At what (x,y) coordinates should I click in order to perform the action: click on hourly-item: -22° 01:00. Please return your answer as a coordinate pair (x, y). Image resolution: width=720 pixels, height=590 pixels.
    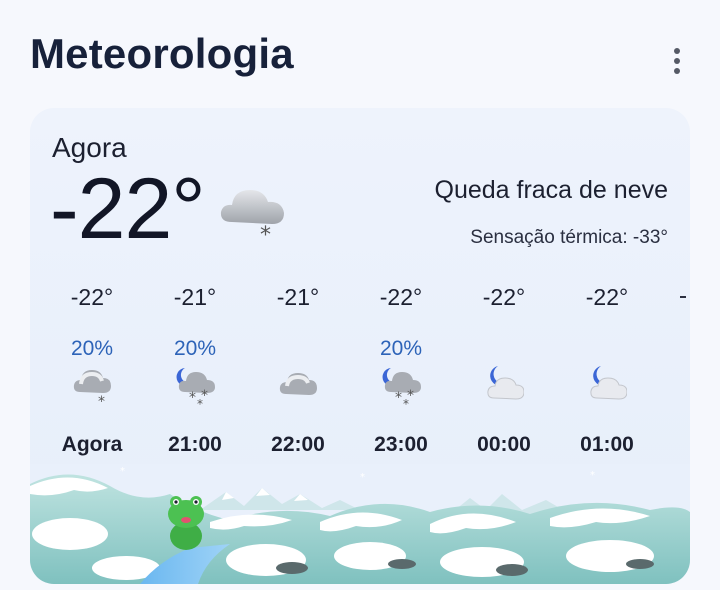
    Looking at the image, I should click on (607, 372).